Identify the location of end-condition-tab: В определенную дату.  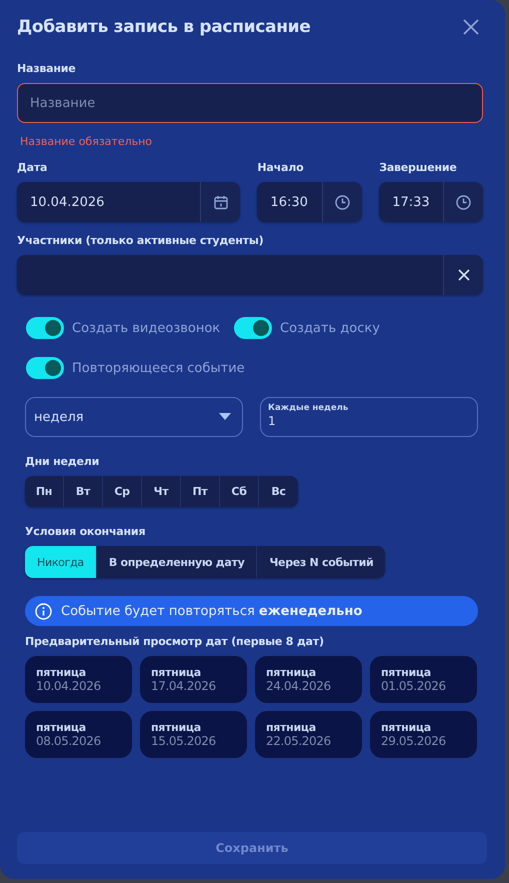
(177, 562).